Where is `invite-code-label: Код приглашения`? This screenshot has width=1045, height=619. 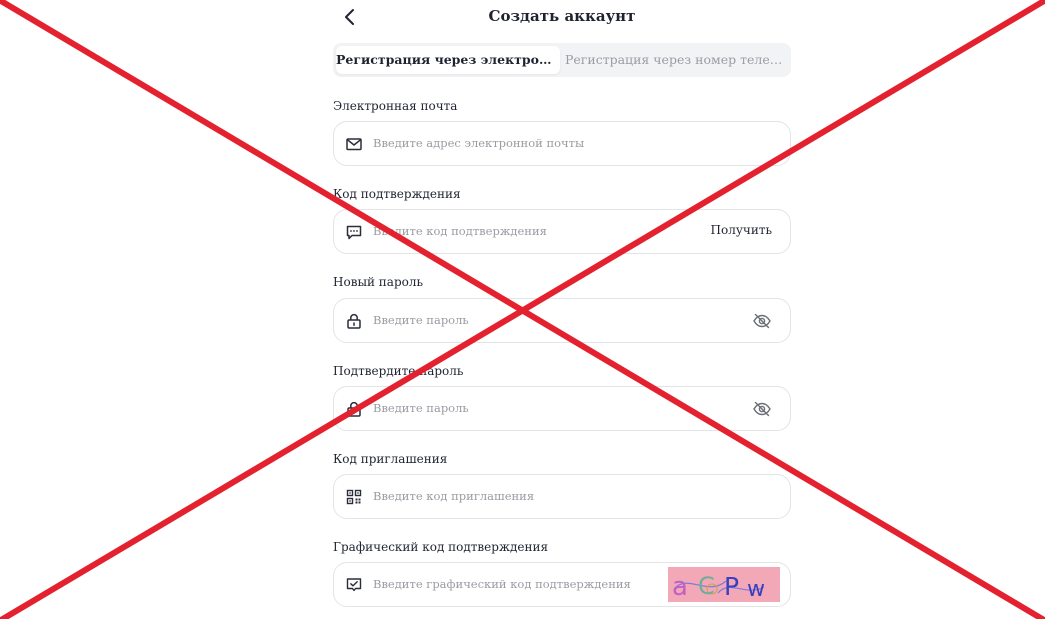
invite-code-label: Код приглашения is located at coordinates (390, 459).